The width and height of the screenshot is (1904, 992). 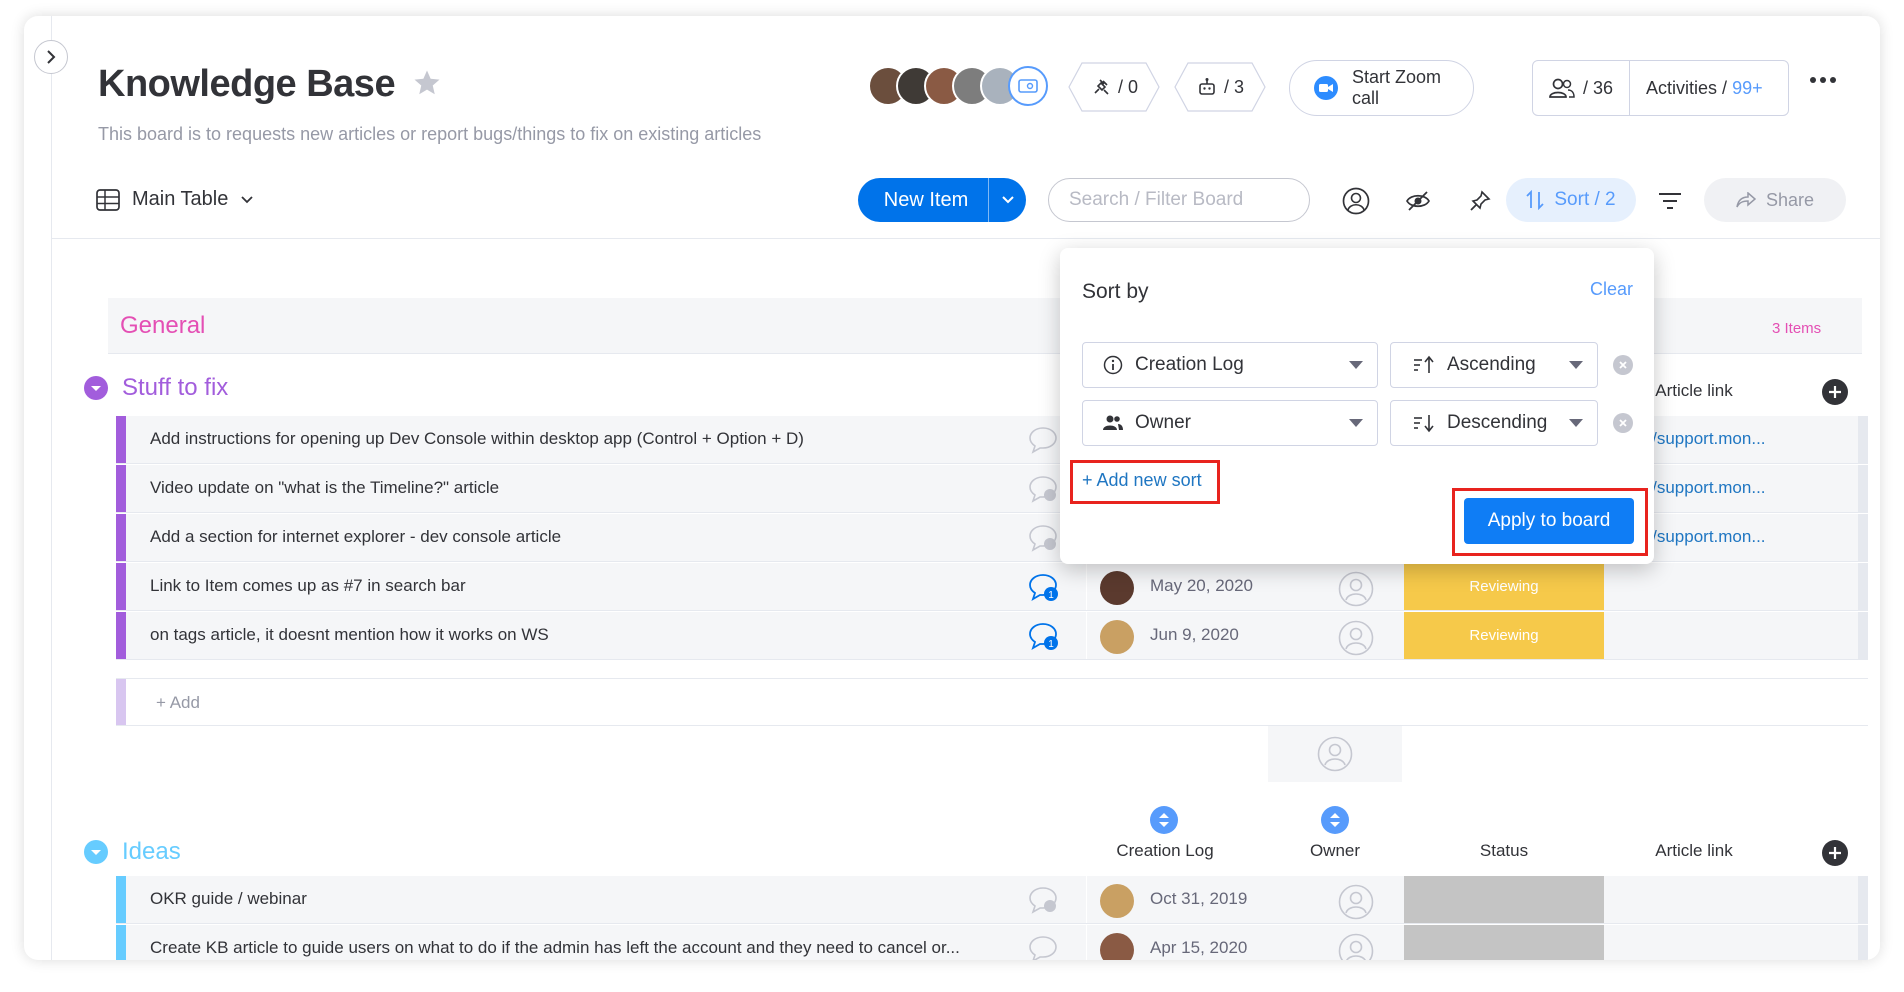 I want to click on add-item-row: + Add, so click(x=992, y=702).